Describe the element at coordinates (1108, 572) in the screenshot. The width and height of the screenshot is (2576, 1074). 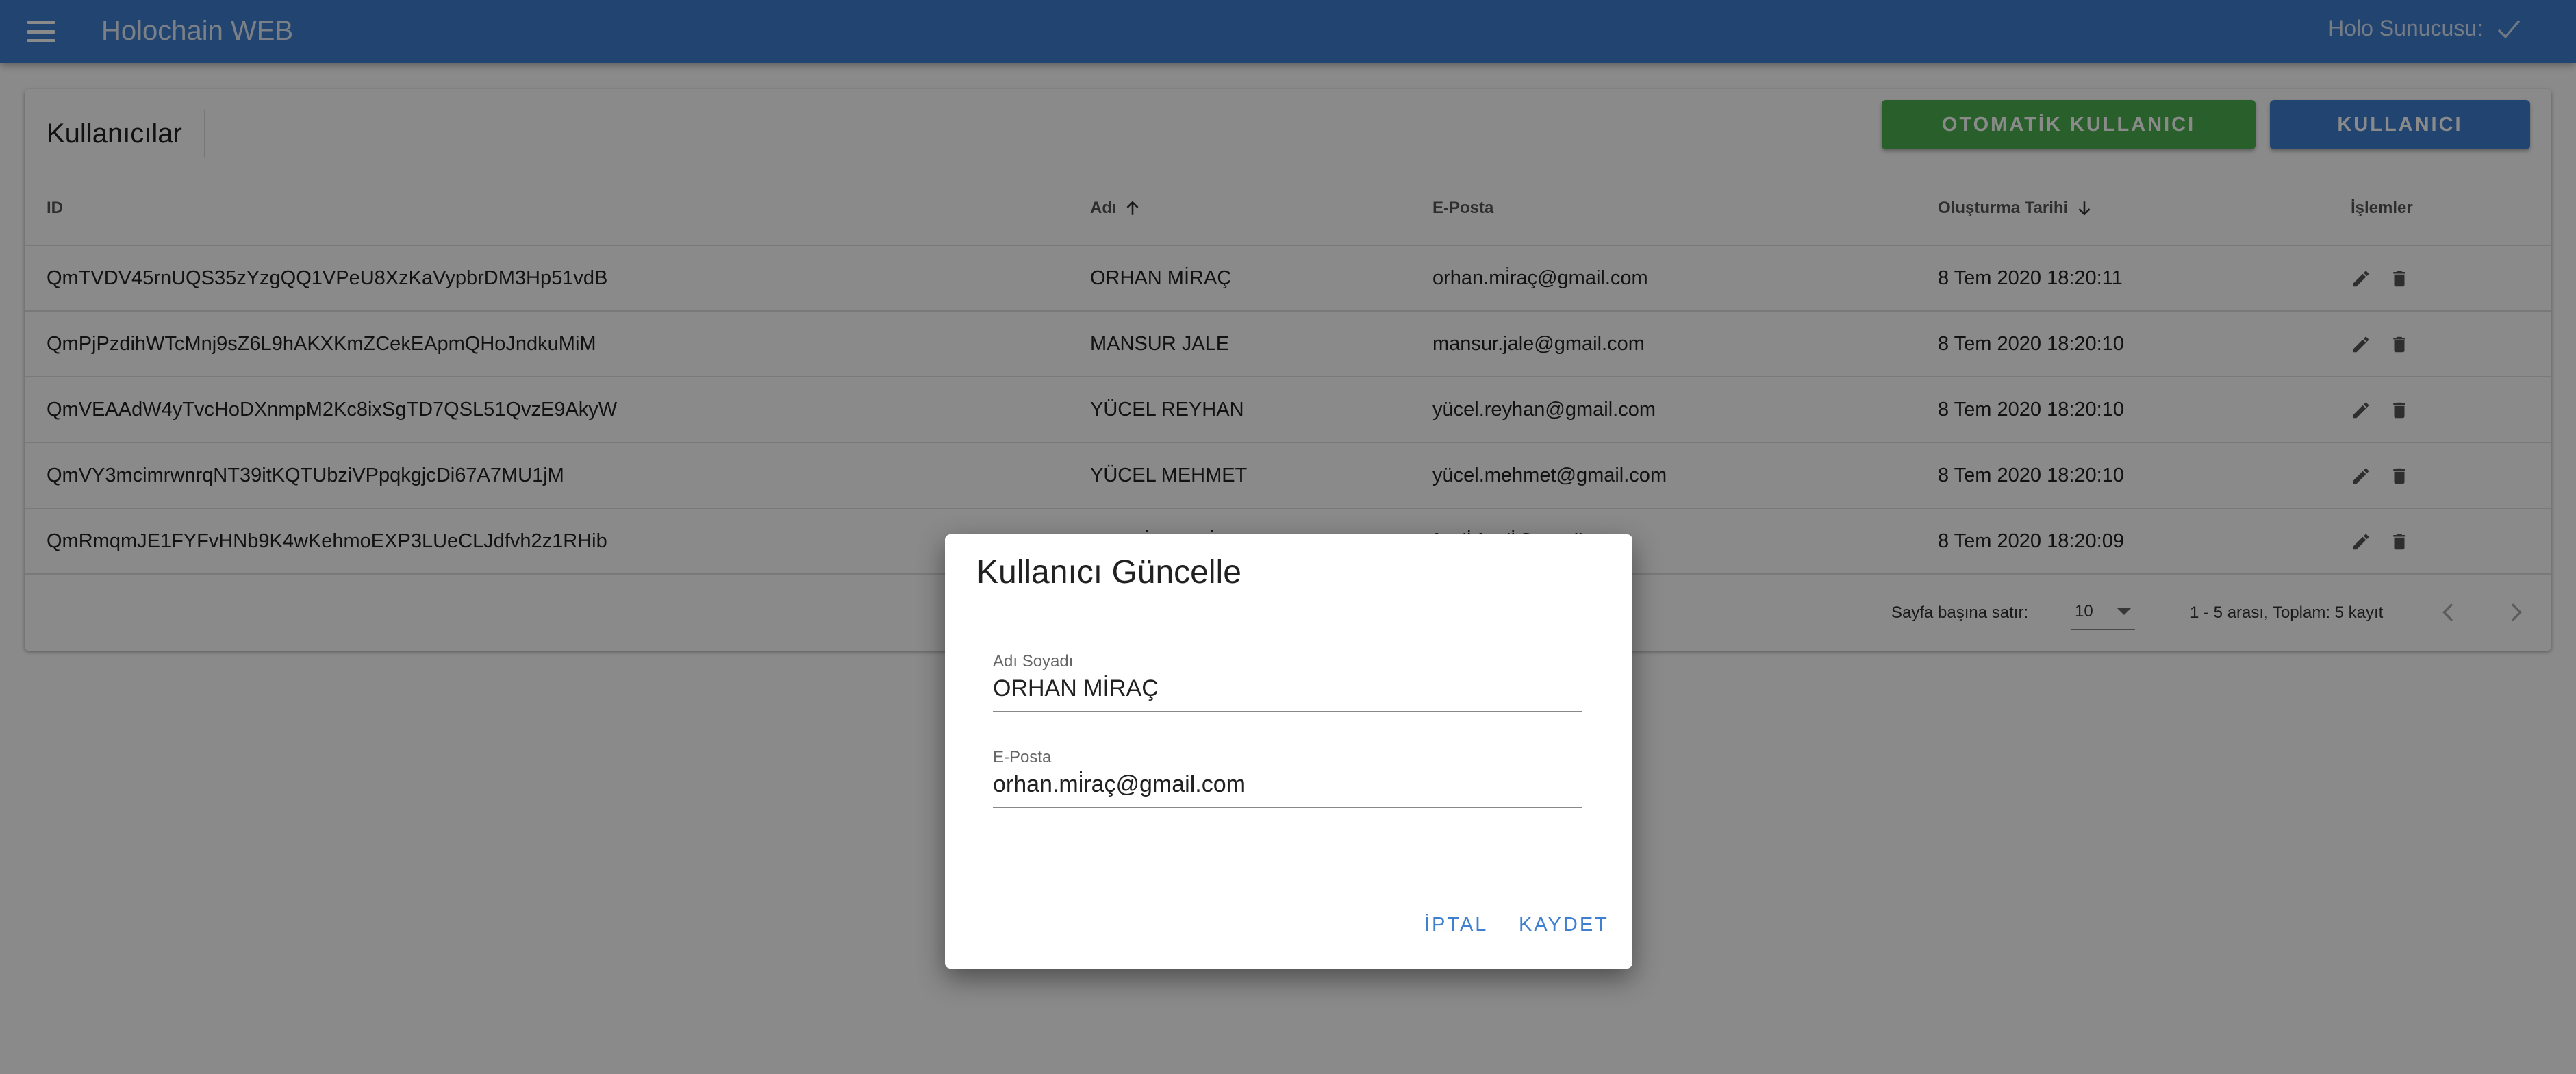
I see `dialog-title: Kullanıcı Güncelle` at that location.